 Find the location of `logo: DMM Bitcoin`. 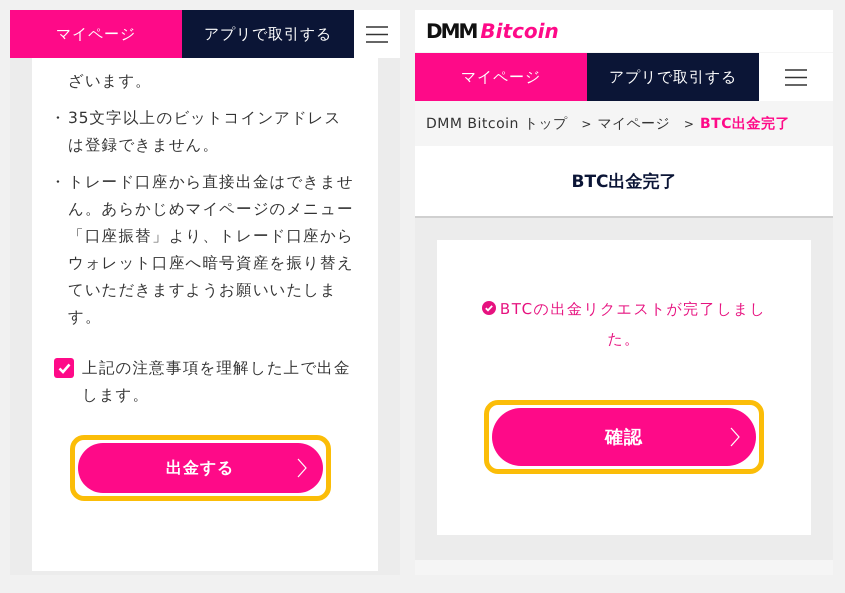

logo: DMM Bitcoin is located at coordinates (624, 31).